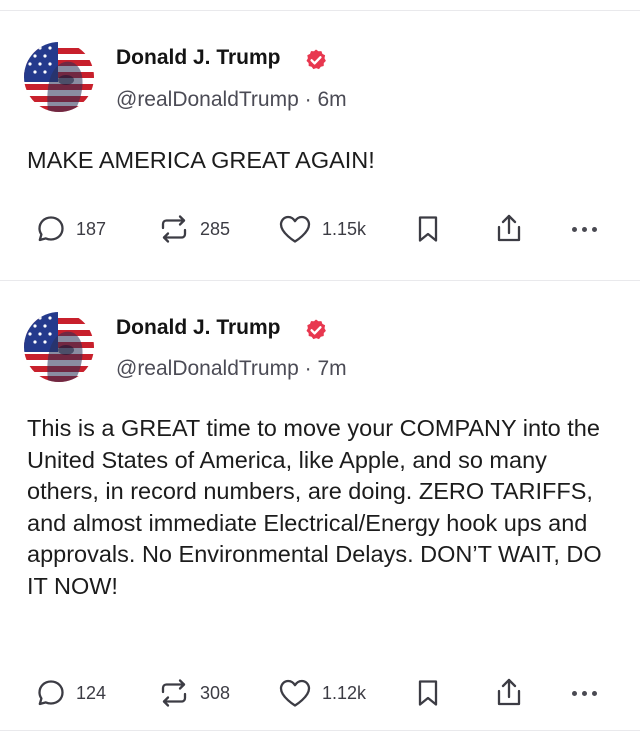  Describe the element at coordinates (215, 692) in the screenshot. I see `repost-count: 308` at that location.